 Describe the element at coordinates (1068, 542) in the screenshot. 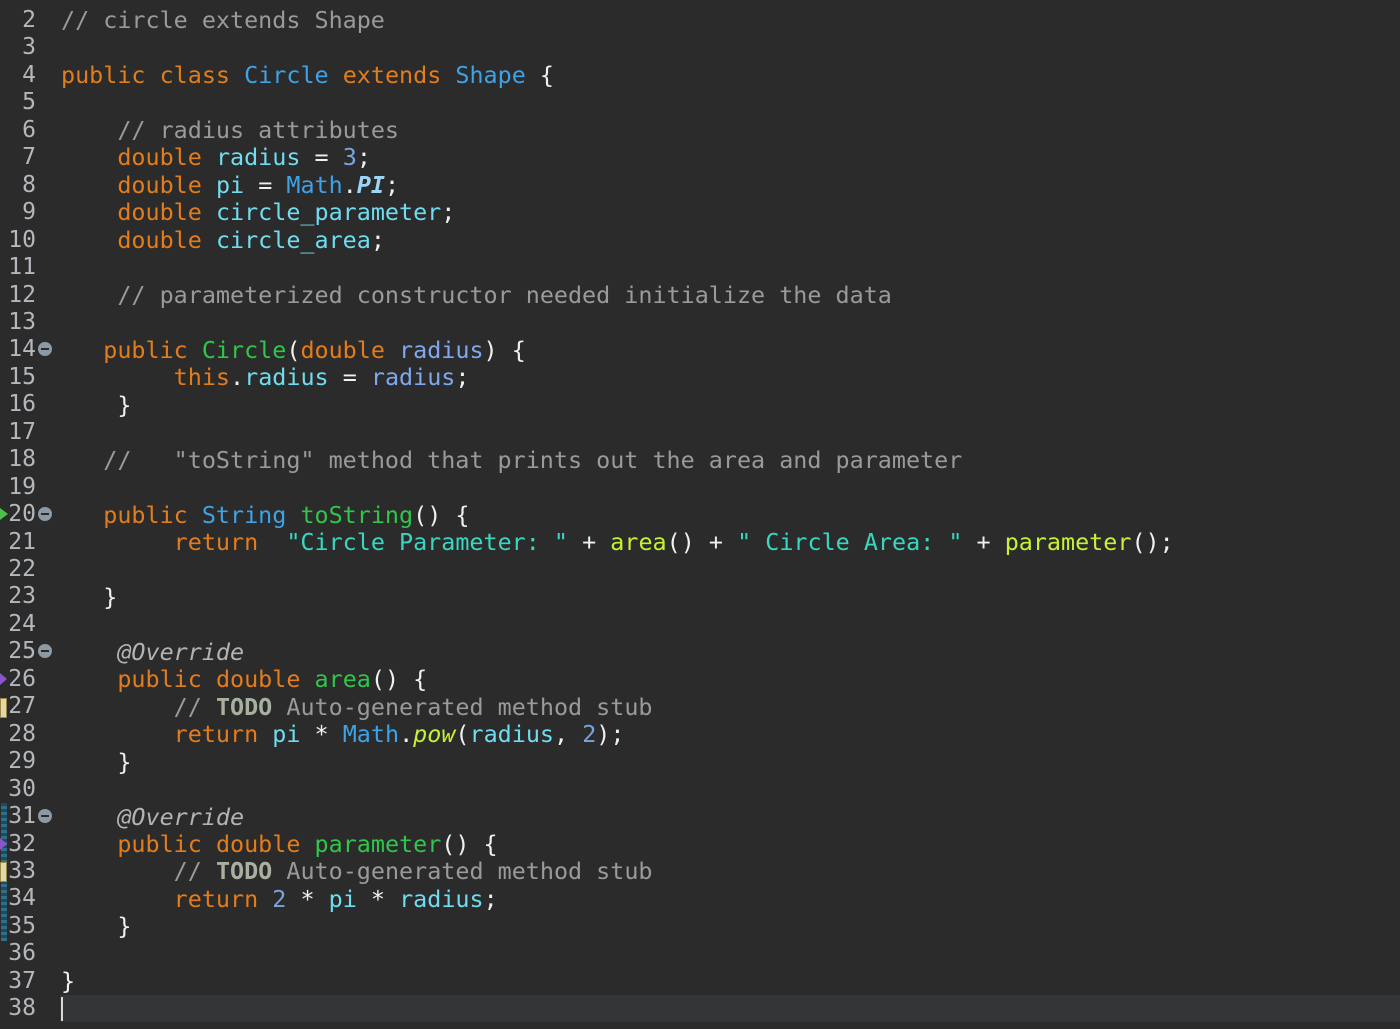

I see `method-call: parameter` at that location.